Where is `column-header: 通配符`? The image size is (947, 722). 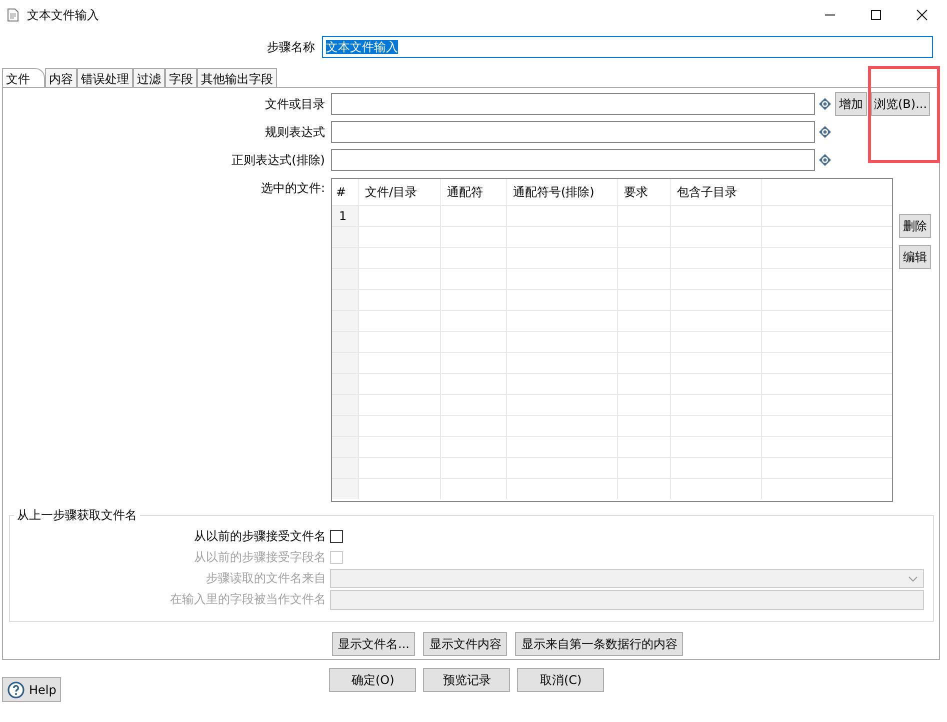 column-header: 通配符 is located at coordinates (474, 192).